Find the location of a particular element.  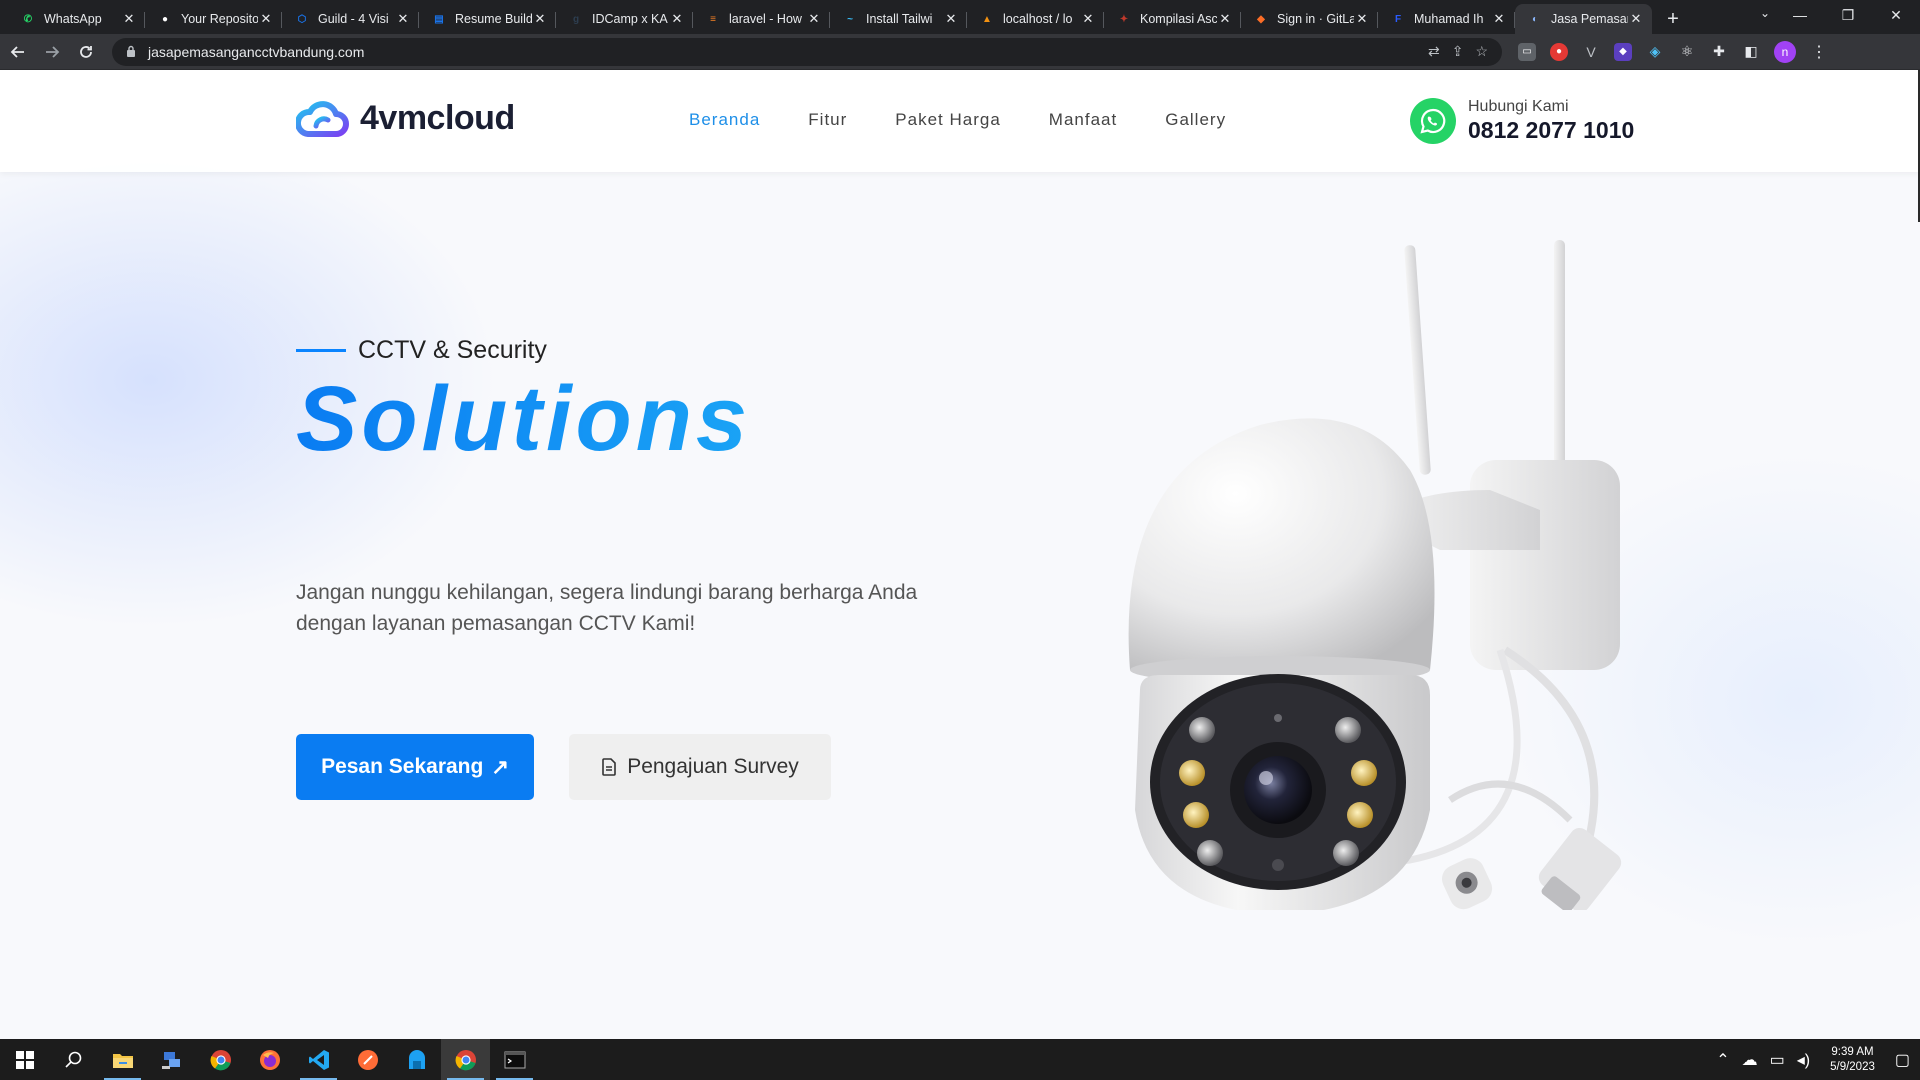

browser-tab: ⬡ Guild - 4 Visi ✕ is located at coordinates (350, 19).